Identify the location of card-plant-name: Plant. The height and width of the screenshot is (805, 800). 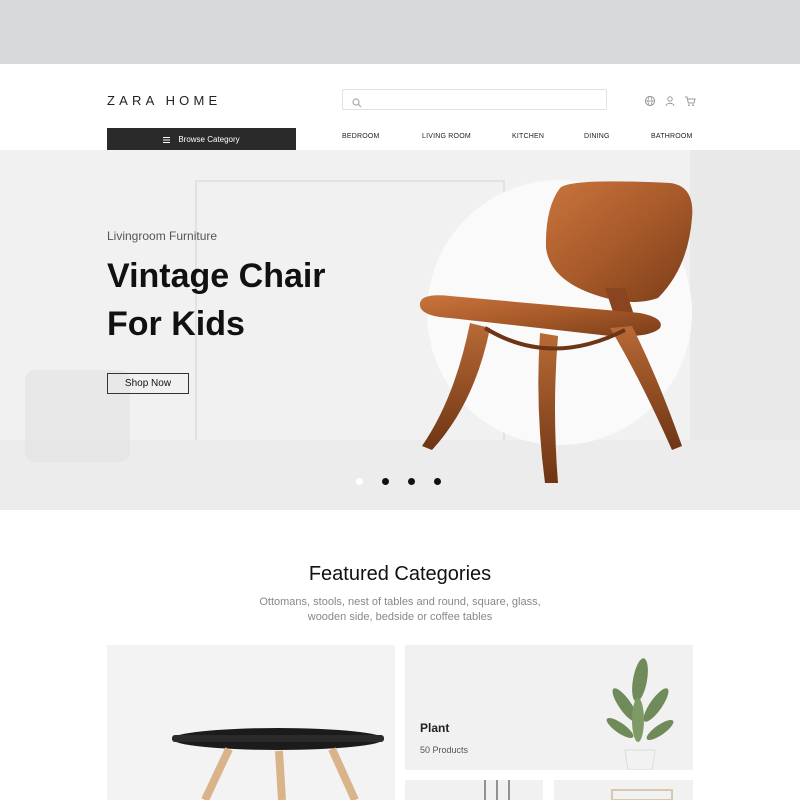
(435, 728).